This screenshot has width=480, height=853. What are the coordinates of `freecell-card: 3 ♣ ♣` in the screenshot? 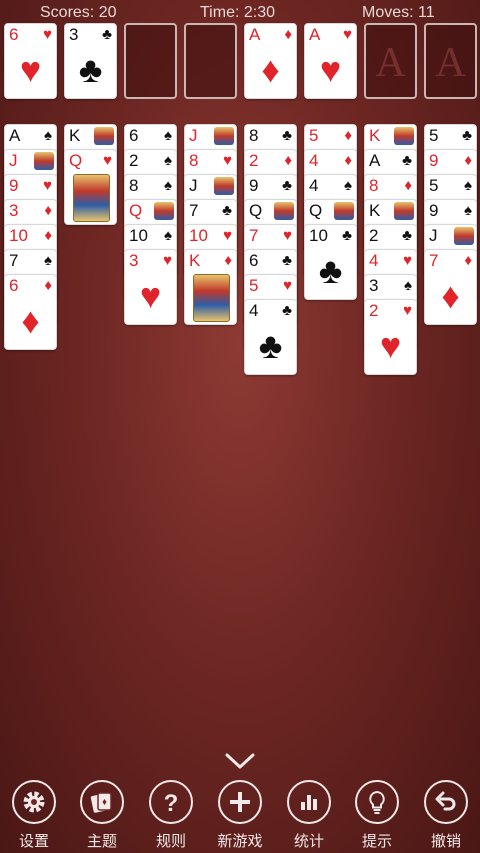 It's located at (90, 61).